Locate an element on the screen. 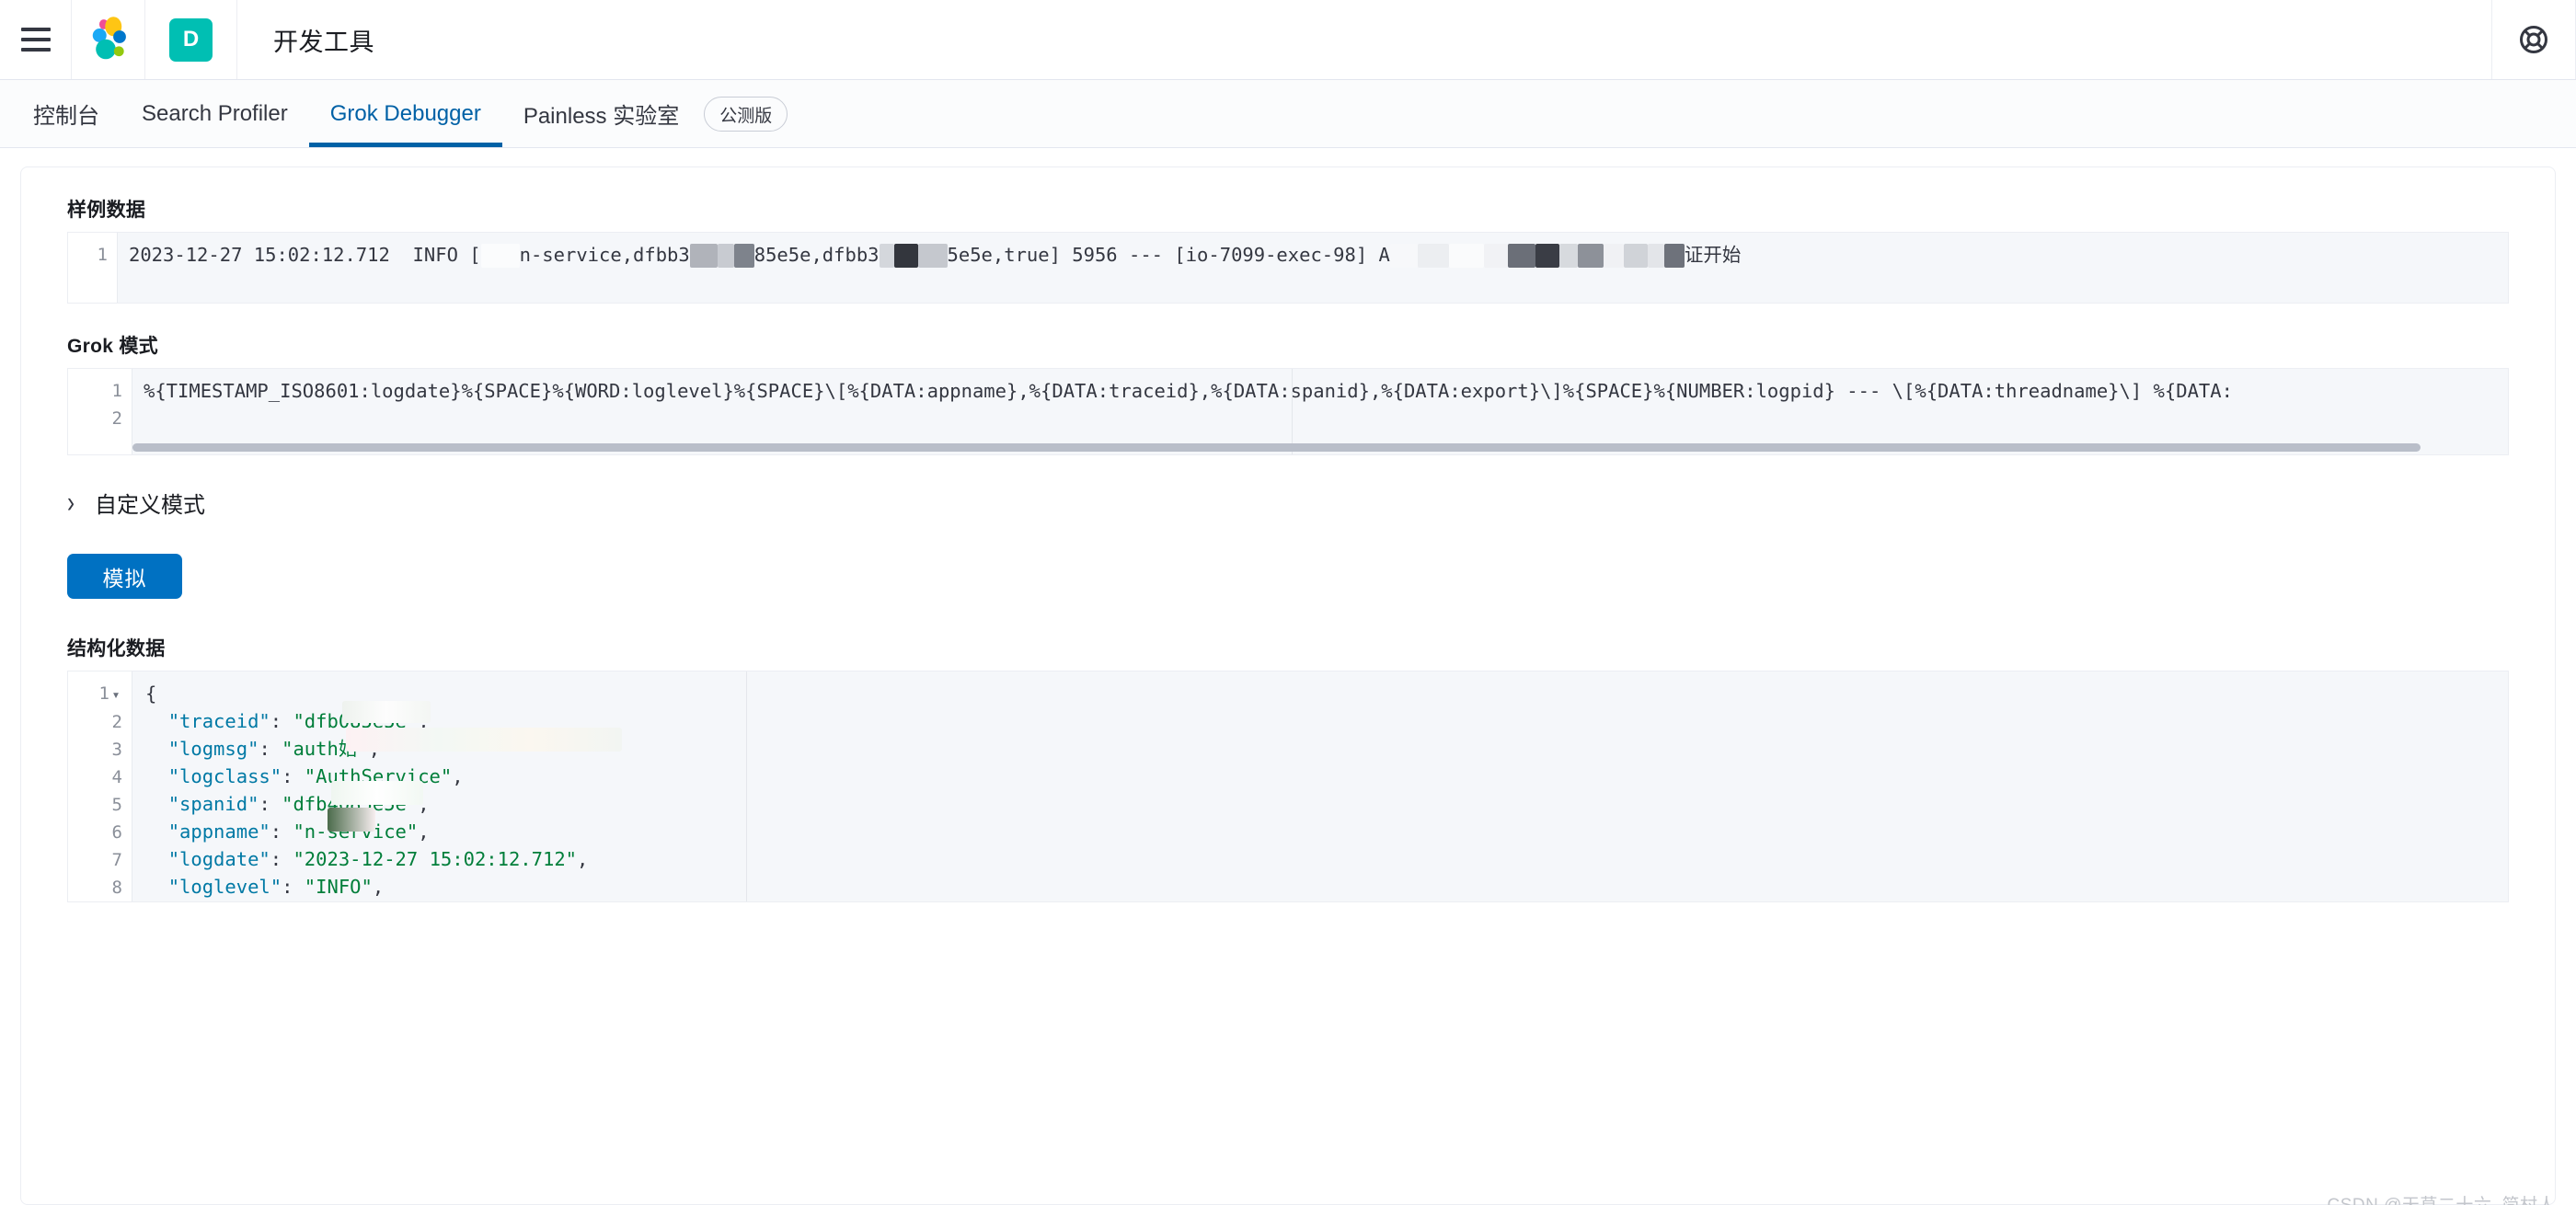 The height and width of the screenshot is (1205, 2576). beta-badge: 公测版 is located at coordinates (746, 114).